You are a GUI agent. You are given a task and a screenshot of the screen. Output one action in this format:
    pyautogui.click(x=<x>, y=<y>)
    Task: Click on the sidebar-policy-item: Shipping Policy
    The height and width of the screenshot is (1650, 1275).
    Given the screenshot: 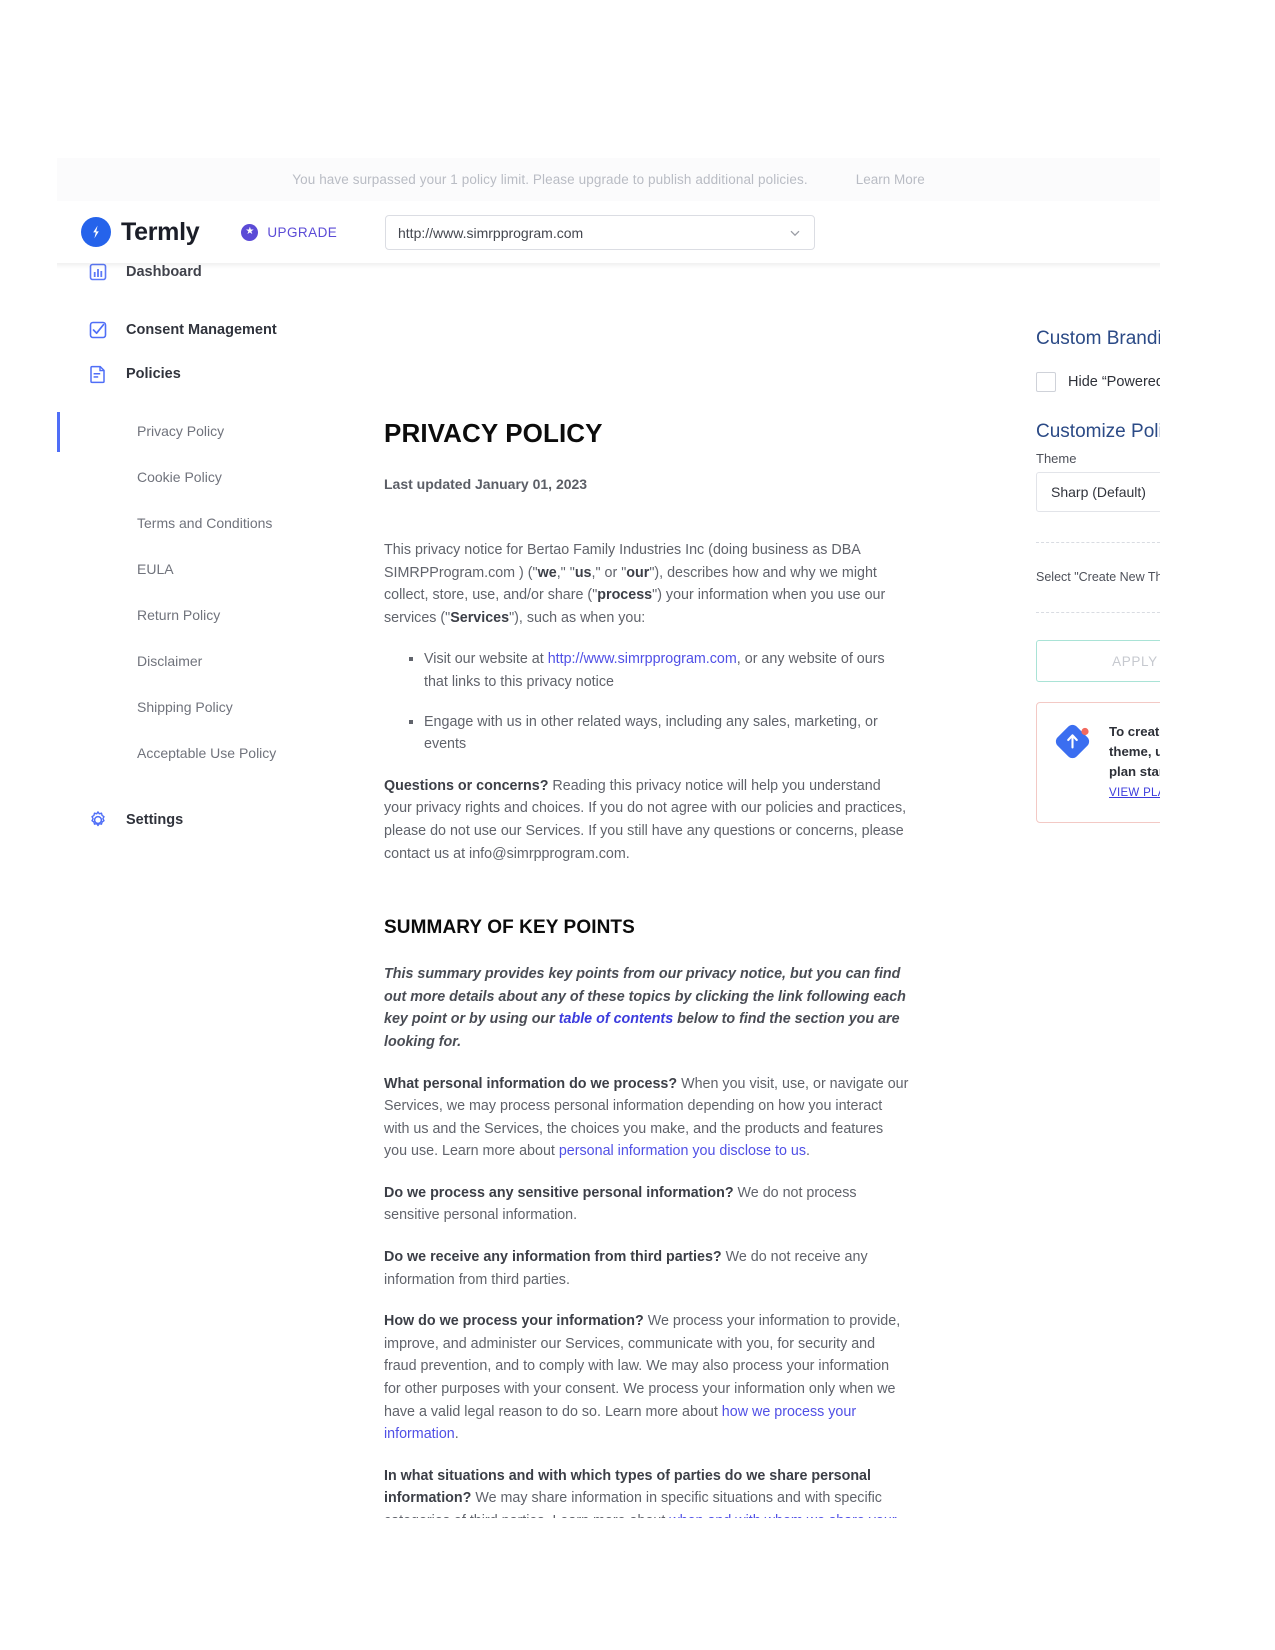 What is the action you would take?
    pyautogui.click(x=220, y=707)
    